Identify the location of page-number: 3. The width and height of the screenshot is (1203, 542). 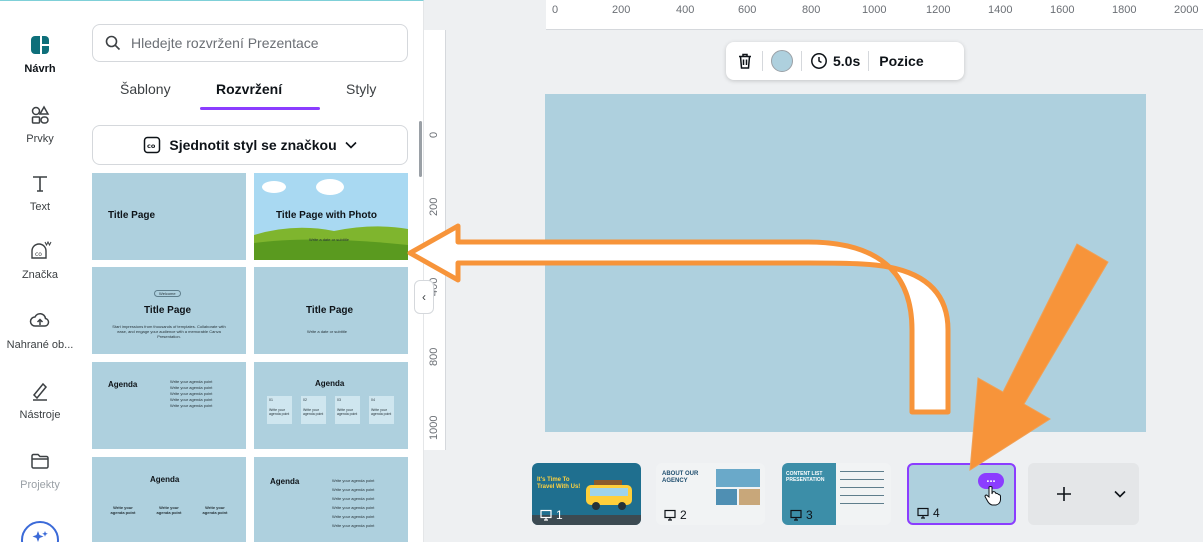
(801, 515).